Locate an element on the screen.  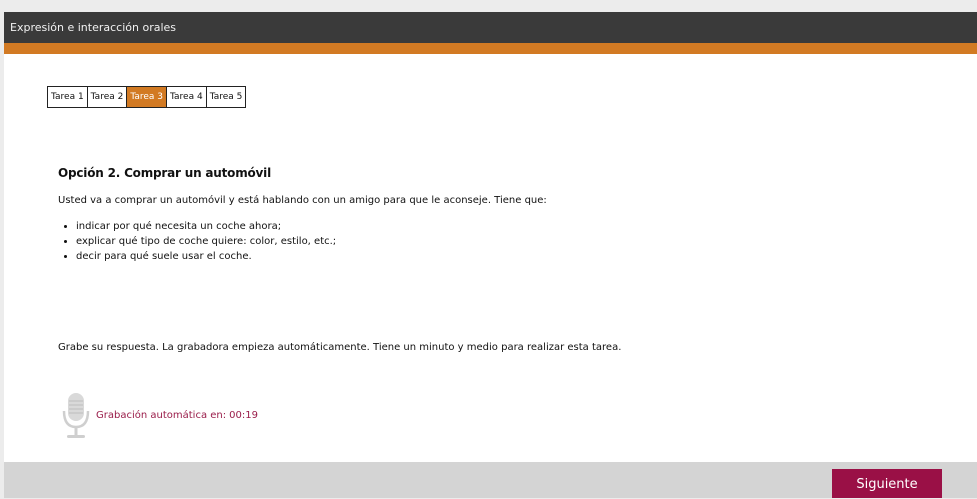
microphone-icon is located at coordinates (76, 415).